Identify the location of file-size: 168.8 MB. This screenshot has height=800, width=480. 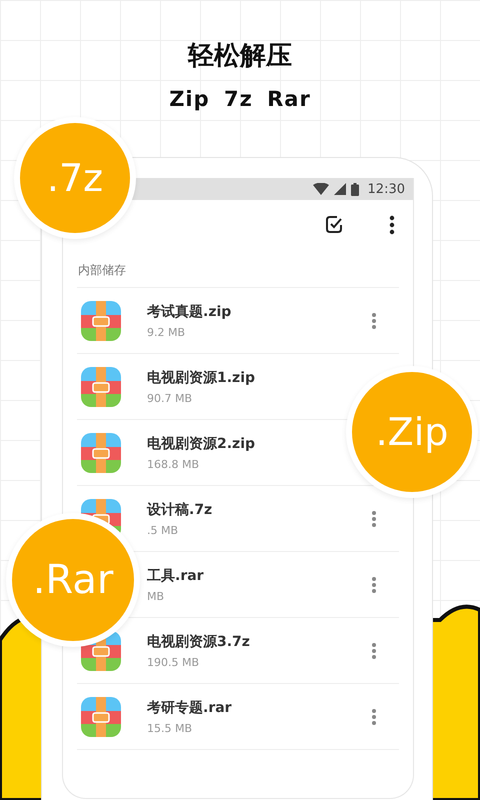
(173, 464).